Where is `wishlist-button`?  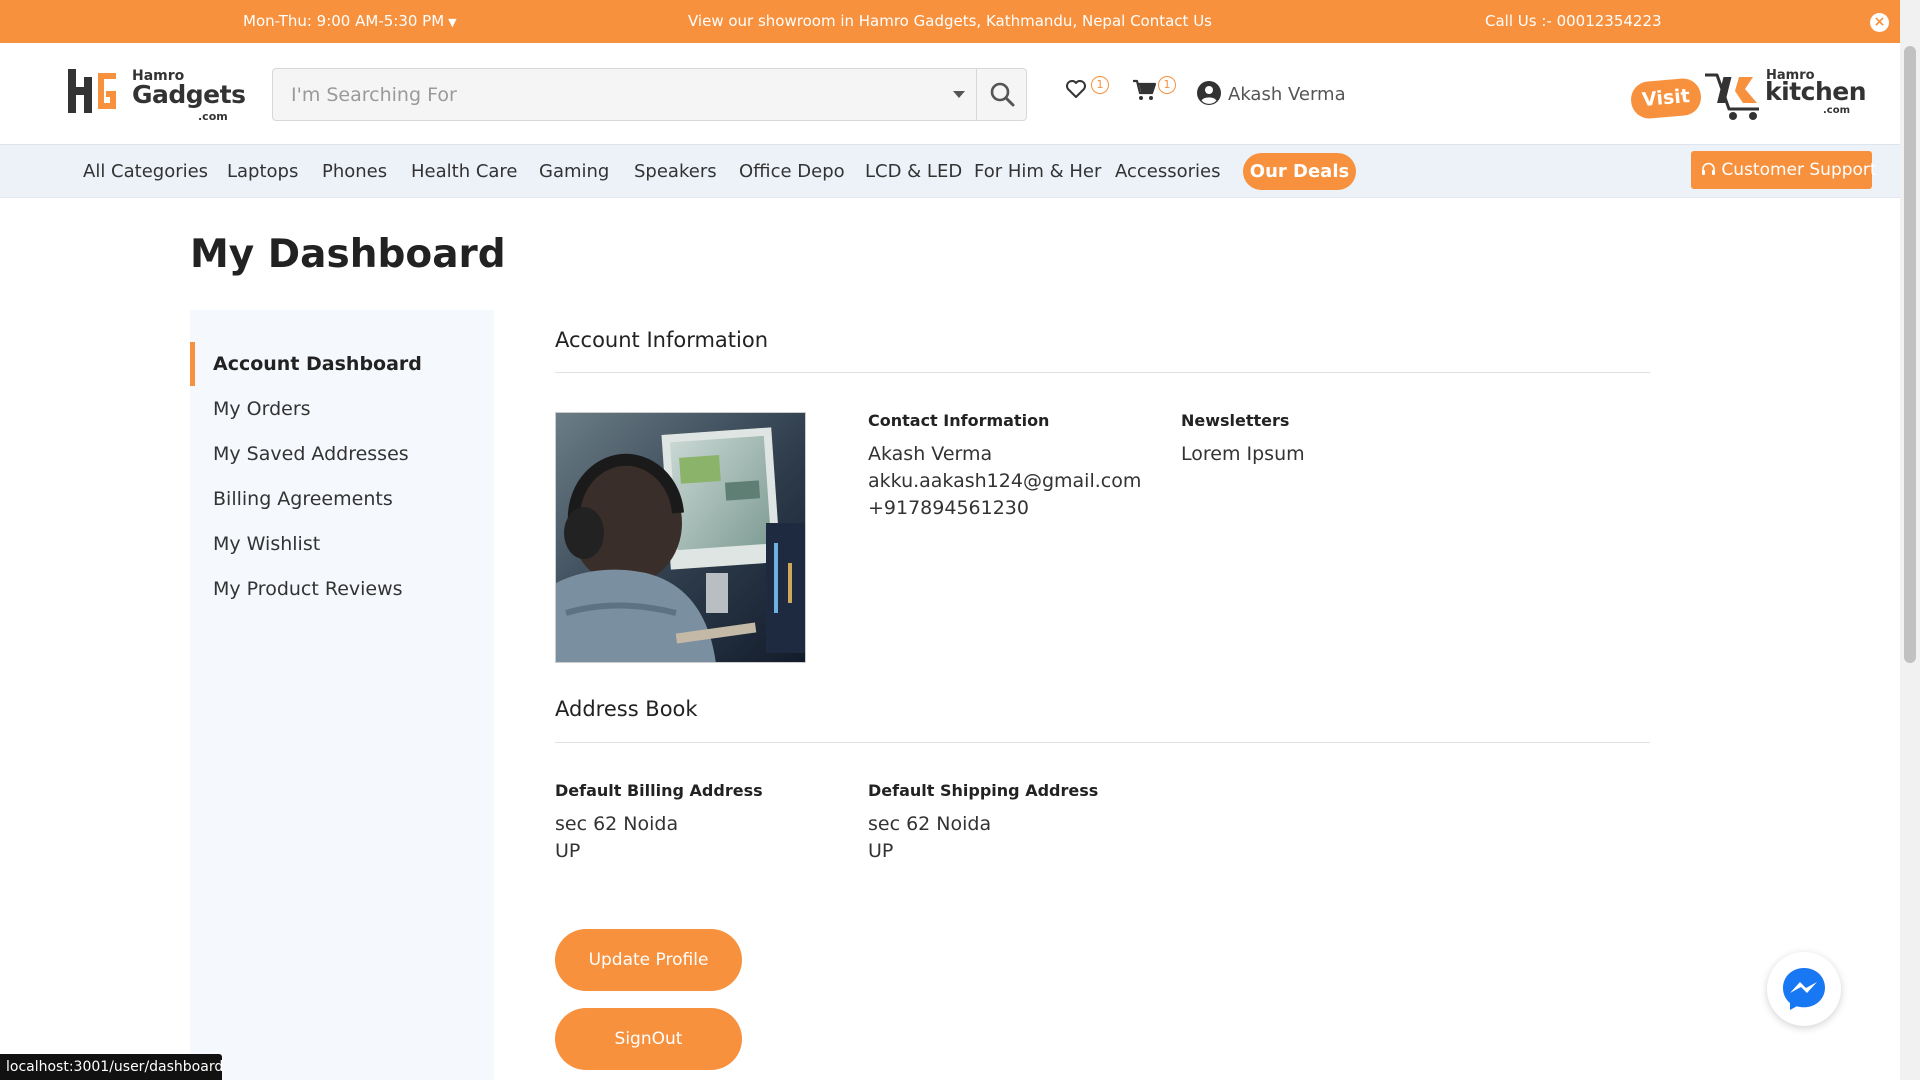 wishlist-button is located at coordinates (1076, 91).